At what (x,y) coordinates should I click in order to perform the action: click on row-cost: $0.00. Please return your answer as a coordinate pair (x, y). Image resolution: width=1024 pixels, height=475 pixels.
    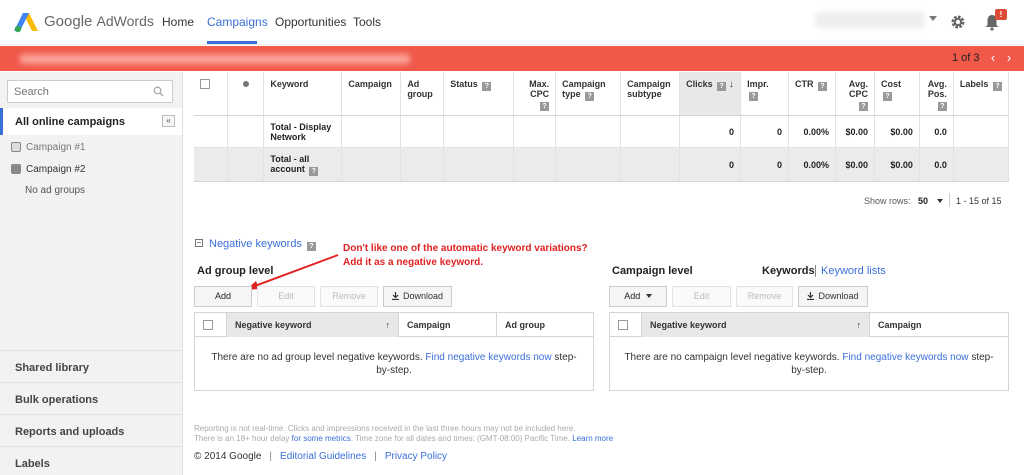
    Looking at the image, I should click on (897, 131).